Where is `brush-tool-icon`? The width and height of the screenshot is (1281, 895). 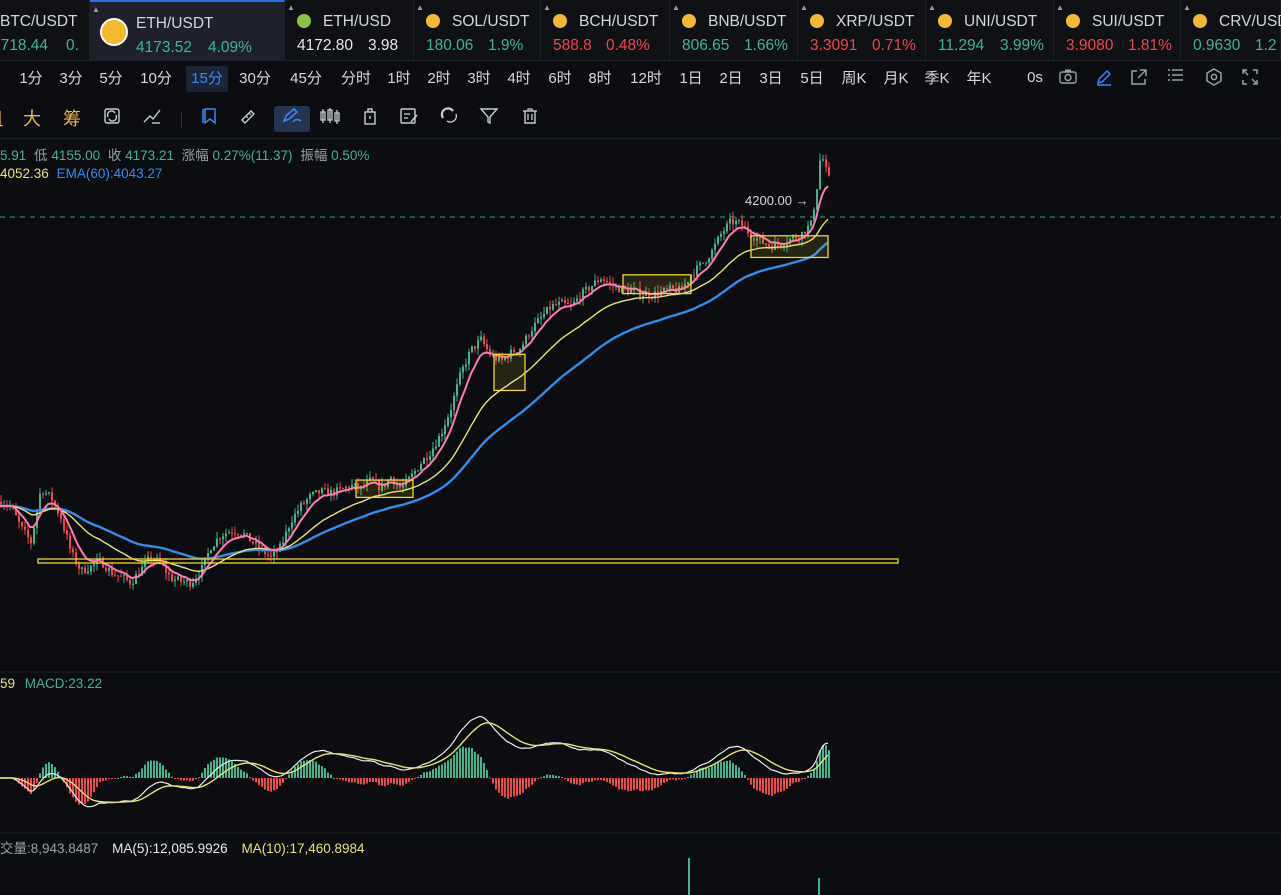
brush-tool-icon is located at coordinates (292, 119).